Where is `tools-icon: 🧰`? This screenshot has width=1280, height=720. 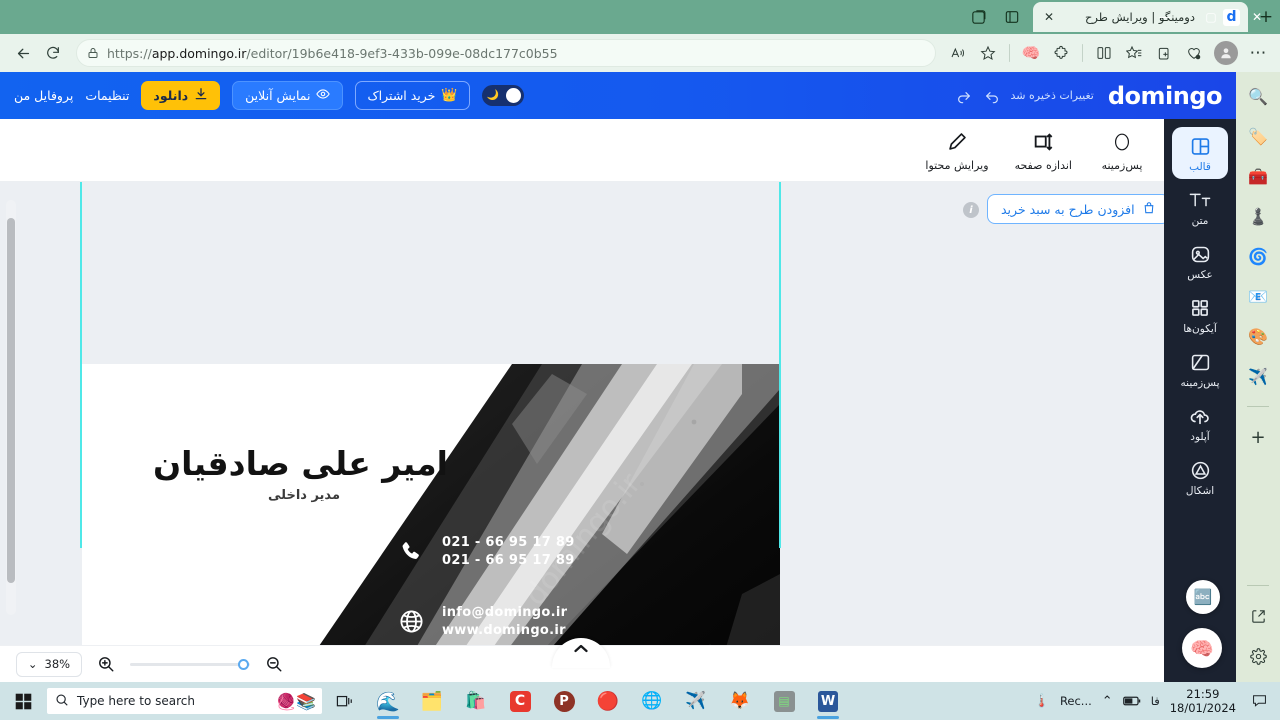
tools-icon: 🧰 is located at coordinates (1258, 176).